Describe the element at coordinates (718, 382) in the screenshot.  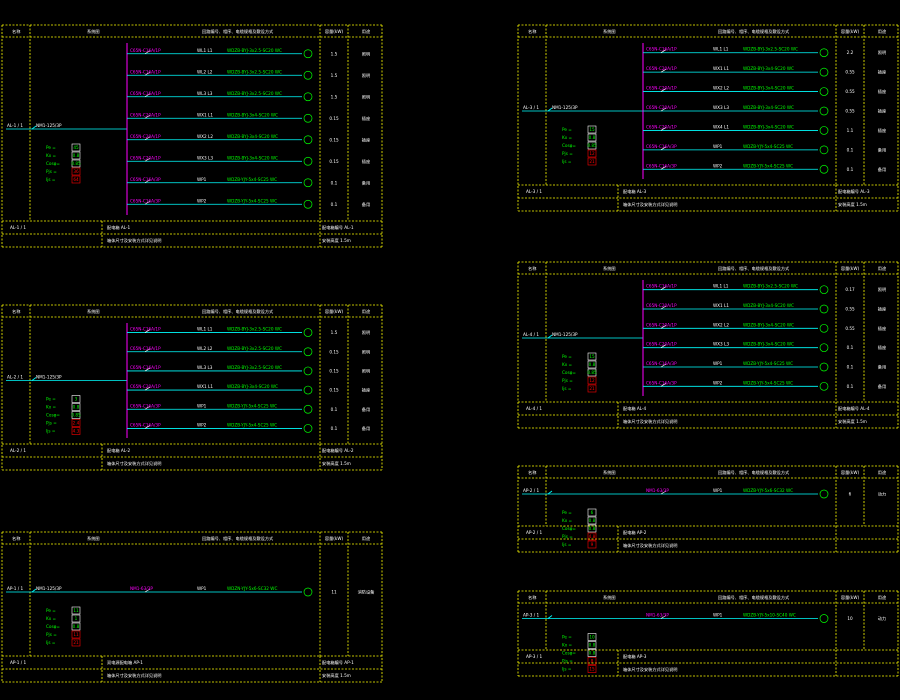
I see `circuit-code: WP2` at that location.